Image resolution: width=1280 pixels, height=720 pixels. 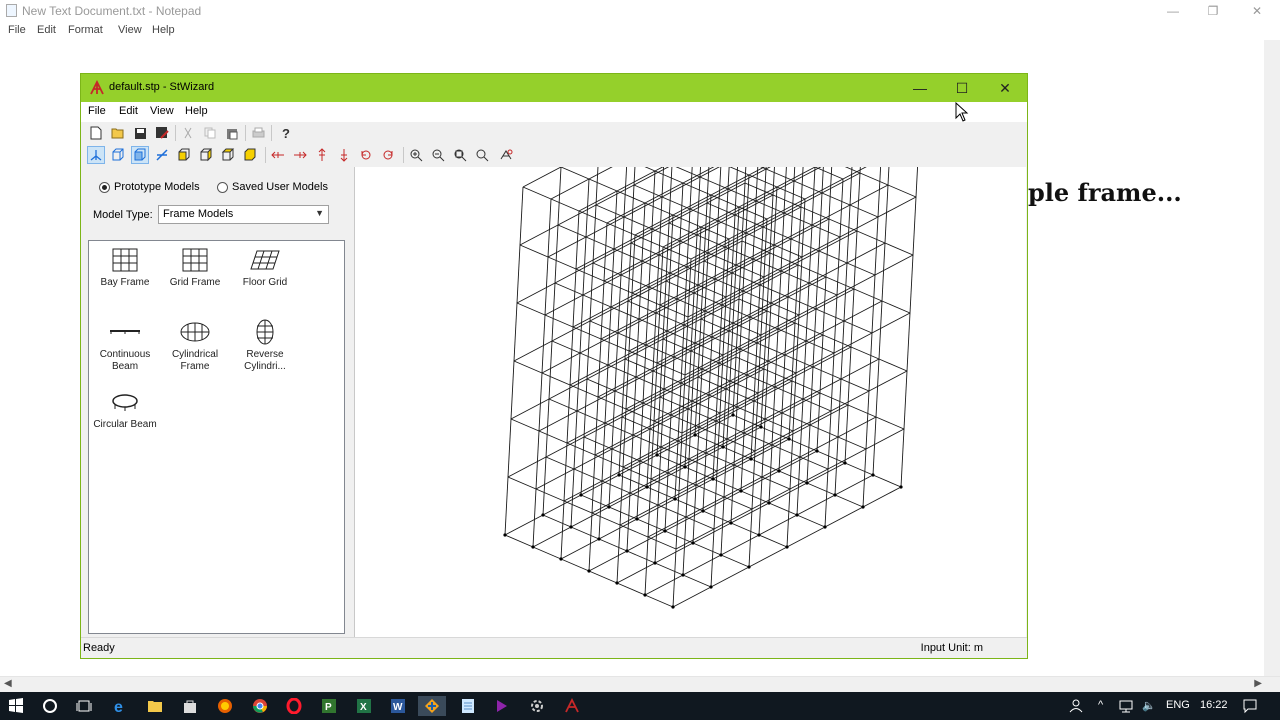 What do you see at coordinates (468, 706) in the screenshot?
I see `taskbar-notepad` at bounding box center [468, 706].